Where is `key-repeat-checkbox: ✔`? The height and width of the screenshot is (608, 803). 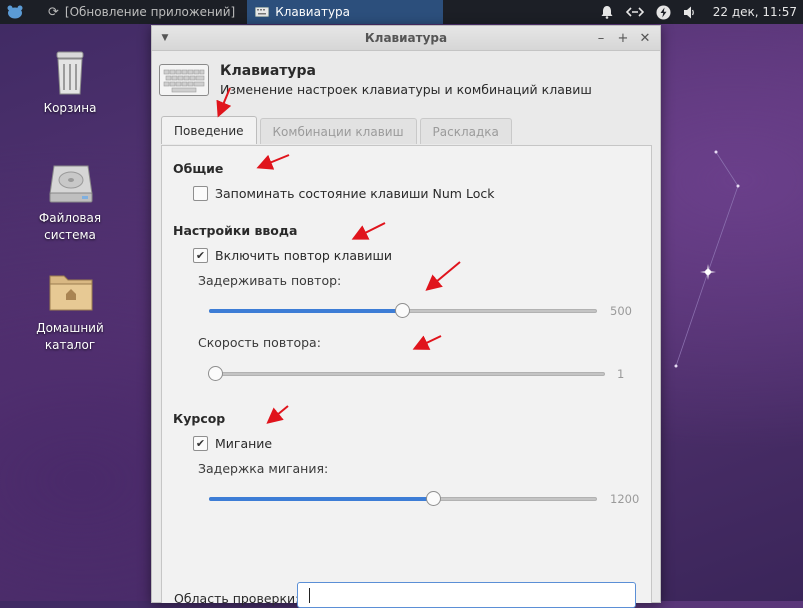
key-repeat-checkbox: ✔ is located at coordinates (200, 255).